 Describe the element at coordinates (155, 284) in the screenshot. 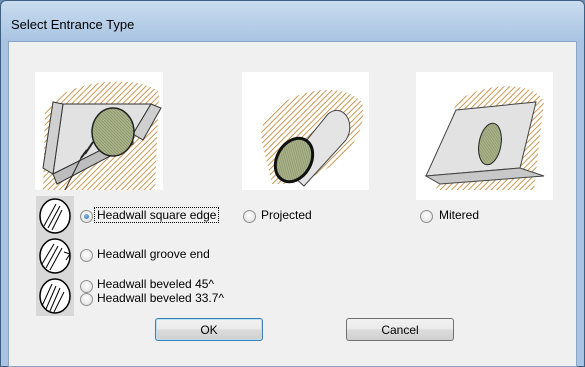

I see `headwall-beveled-45-label: Headwall beveled 45^` at that location.